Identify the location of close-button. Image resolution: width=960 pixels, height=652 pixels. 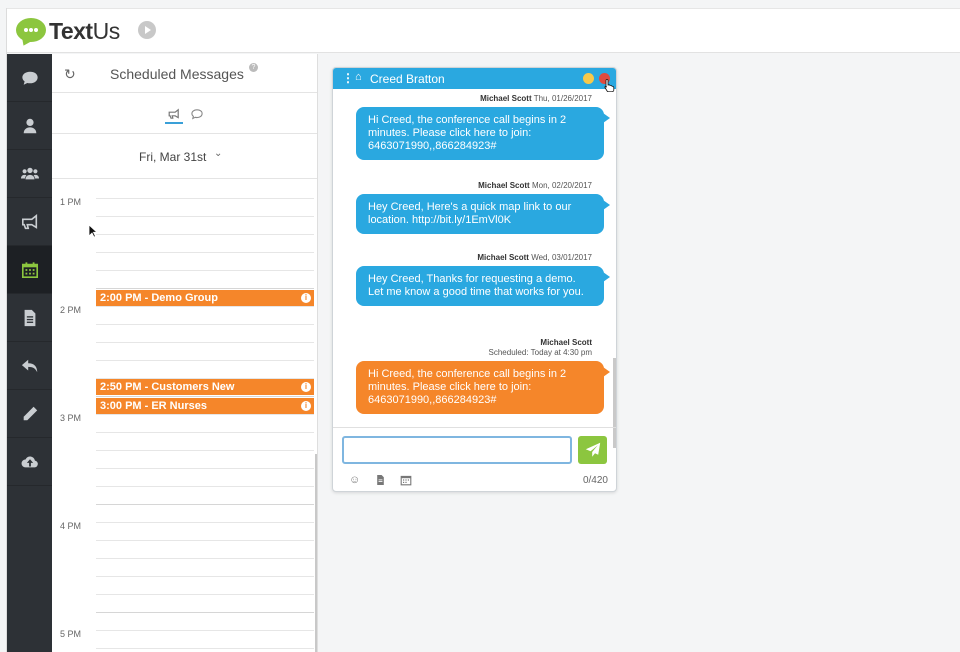
(604, 78).